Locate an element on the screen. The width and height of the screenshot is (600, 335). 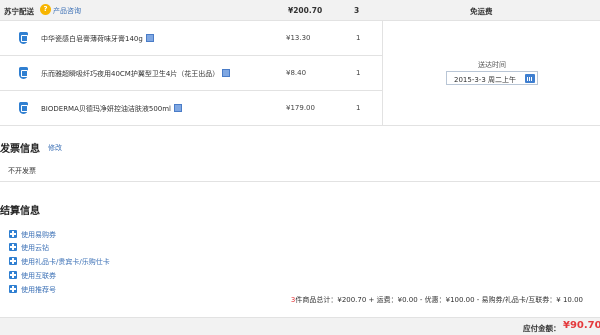
item-name: BIODERMA贝德玛净妍控油洁肤液500ml is located at coordinates (112, 109).